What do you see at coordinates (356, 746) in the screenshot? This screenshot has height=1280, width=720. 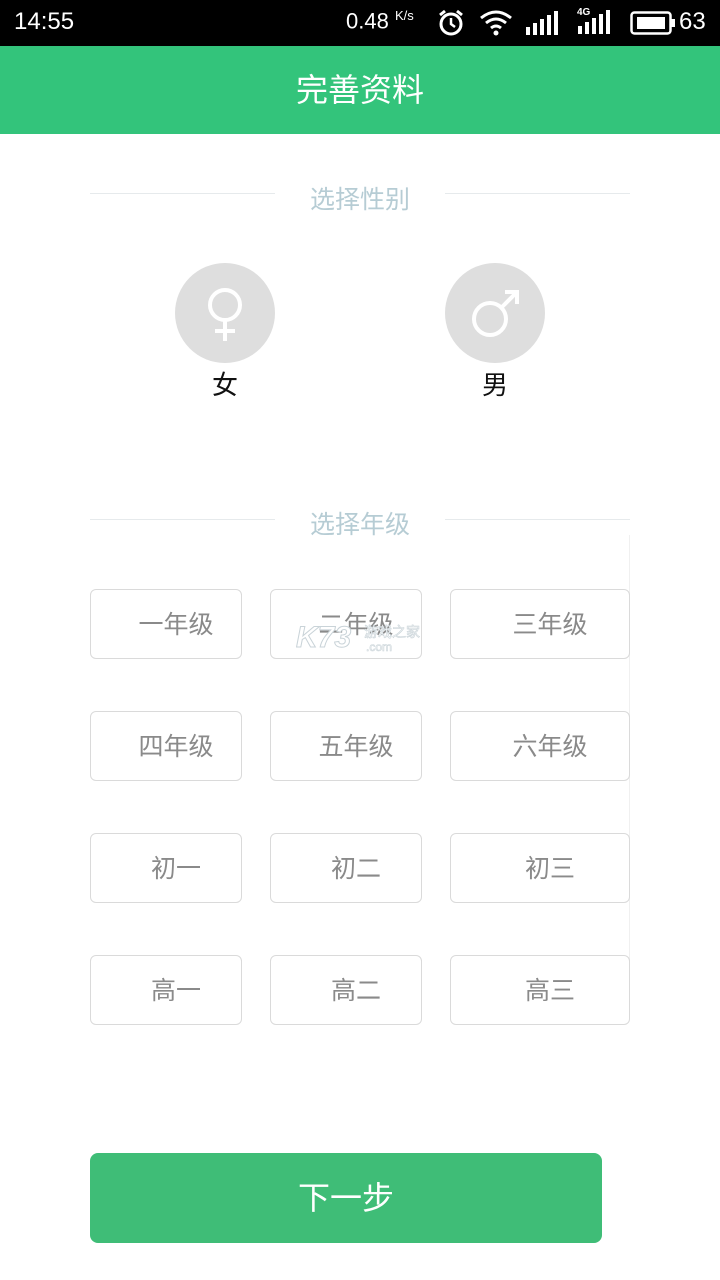 I see `grade-label: 五年级` at bounding box center [356, 746].